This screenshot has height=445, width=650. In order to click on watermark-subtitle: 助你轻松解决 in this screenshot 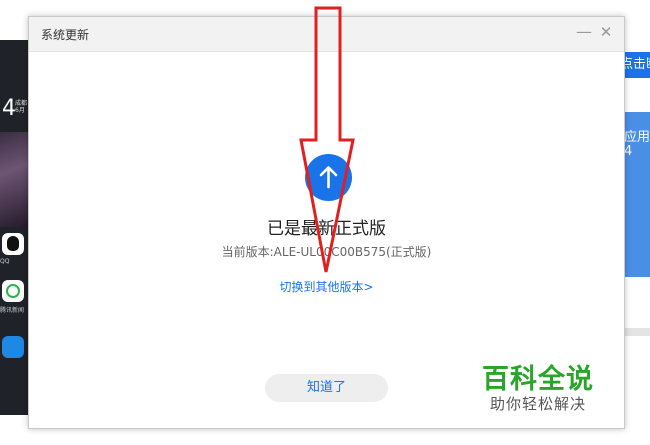, I will do `click(538, 404)`.